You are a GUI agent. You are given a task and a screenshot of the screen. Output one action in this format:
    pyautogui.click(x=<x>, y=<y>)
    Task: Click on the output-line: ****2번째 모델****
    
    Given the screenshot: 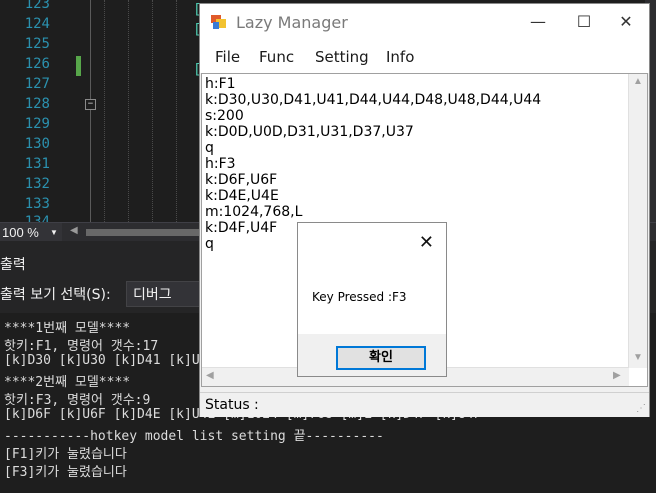 What is the action you would take?
    pyautogui.click(x=67, y=382)
    